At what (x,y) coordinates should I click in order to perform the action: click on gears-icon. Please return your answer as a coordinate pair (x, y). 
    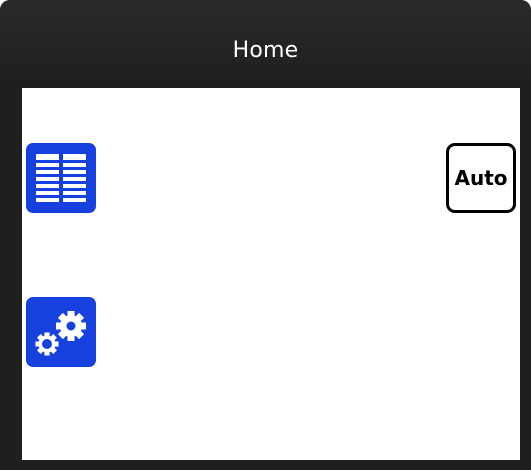
    Looking at the image, I should click on (60, 333).